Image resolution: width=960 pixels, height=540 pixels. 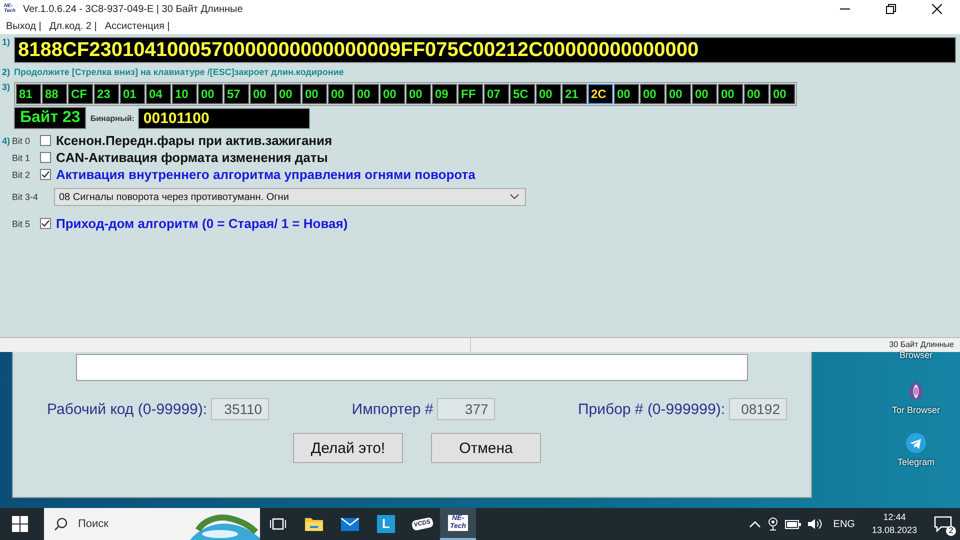 What do you see at coordinates (921, 345) in the screenshot?
I see `status-text: 30 Байт Длинные` at bounding box center [921, 345].